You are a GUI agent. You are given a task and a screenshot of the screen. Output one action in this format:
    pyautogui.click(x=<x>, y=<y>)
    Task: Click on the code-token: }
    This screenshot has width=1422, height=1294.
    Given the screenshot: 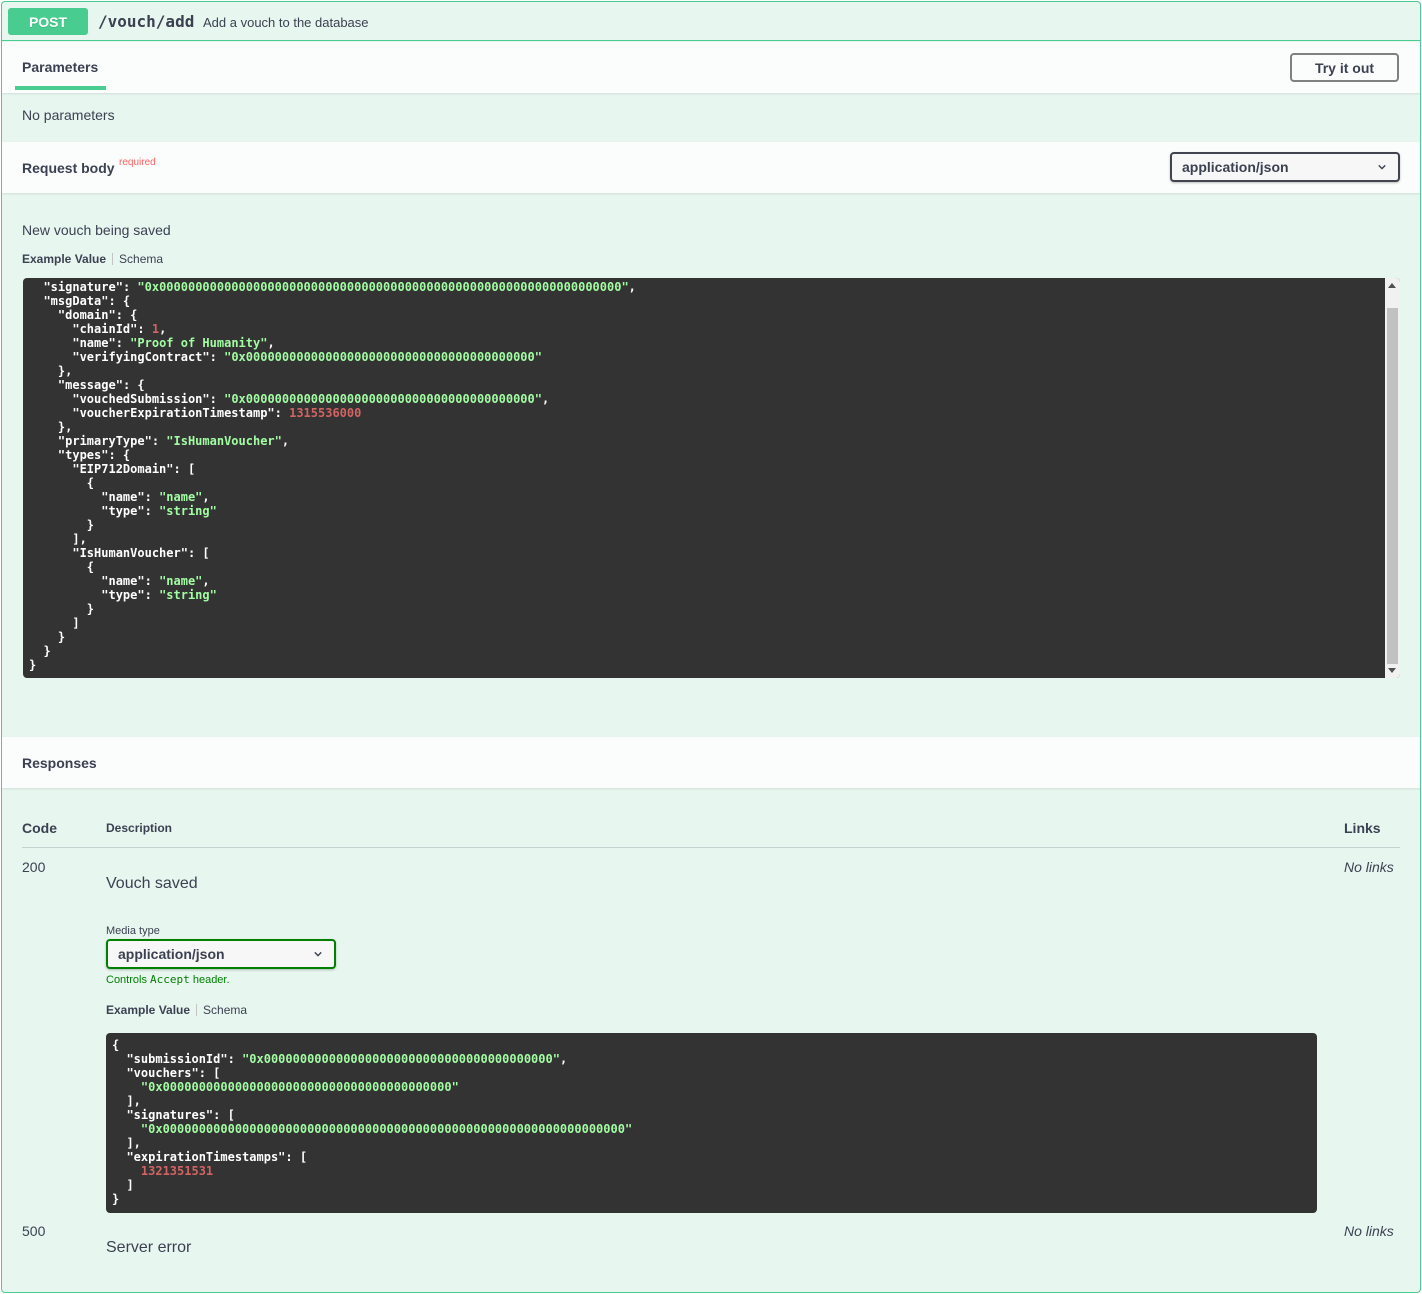 What is the action you would take?
    pyautogui.click(x=62, y=609)
    